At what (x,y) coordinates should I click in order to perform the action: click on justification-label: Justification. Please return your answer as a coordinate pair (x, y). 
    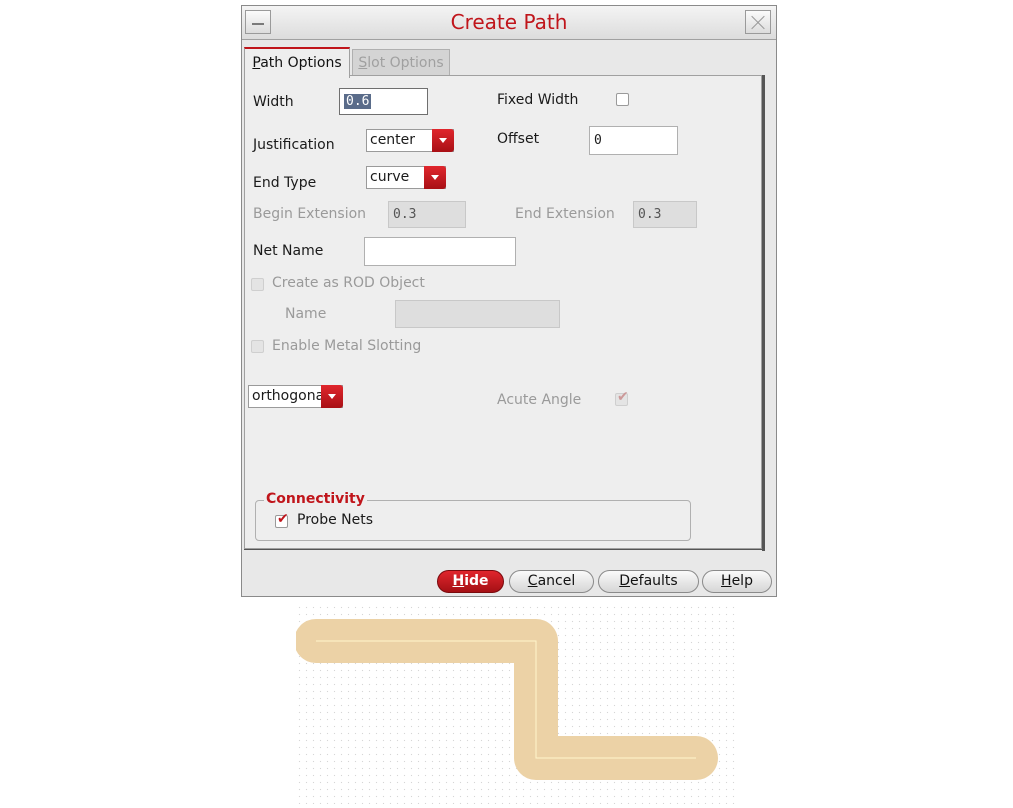
    Looking at the image, I should click on (294, 145).